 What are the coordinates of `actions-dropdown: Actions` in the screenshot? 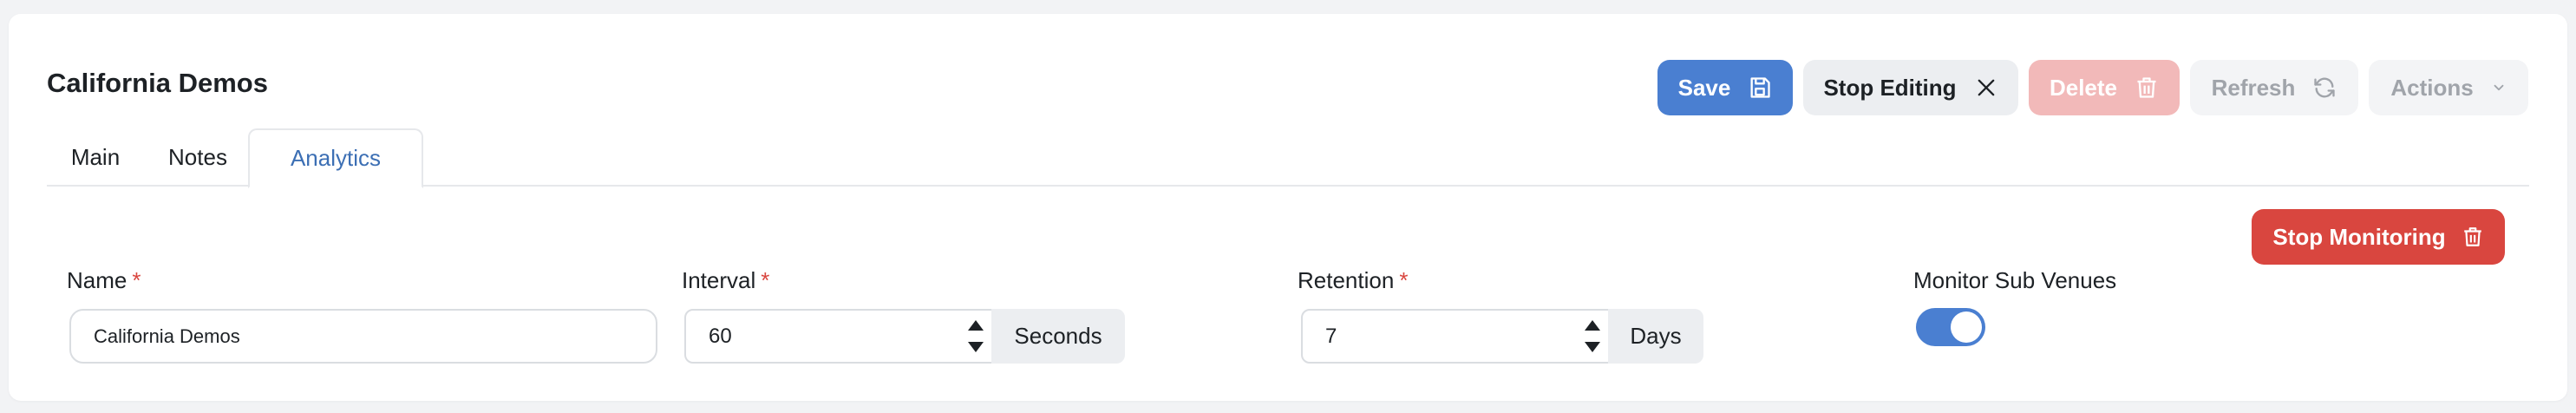 It's located at (2448, 87).